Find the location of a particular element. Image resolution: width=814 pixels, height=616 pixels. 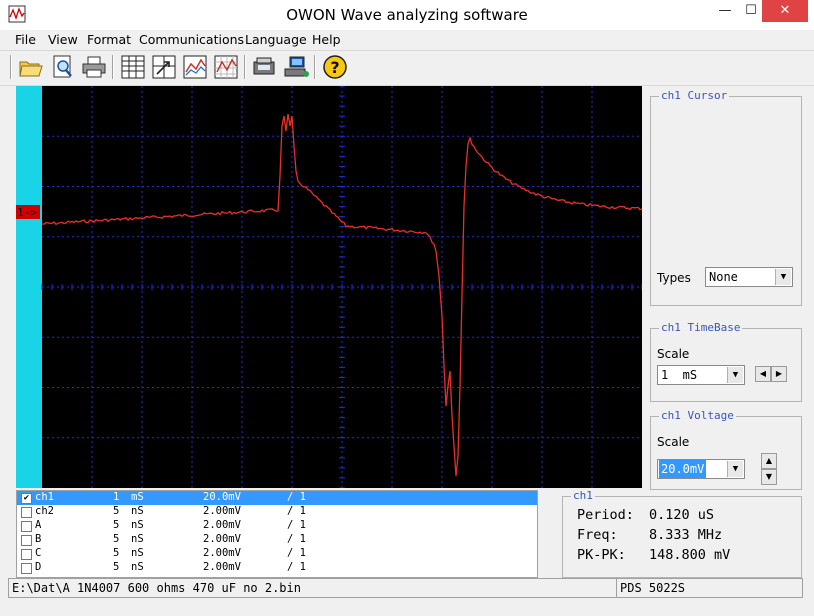

freq-label: Freq: is located at coordinates (597, 535).